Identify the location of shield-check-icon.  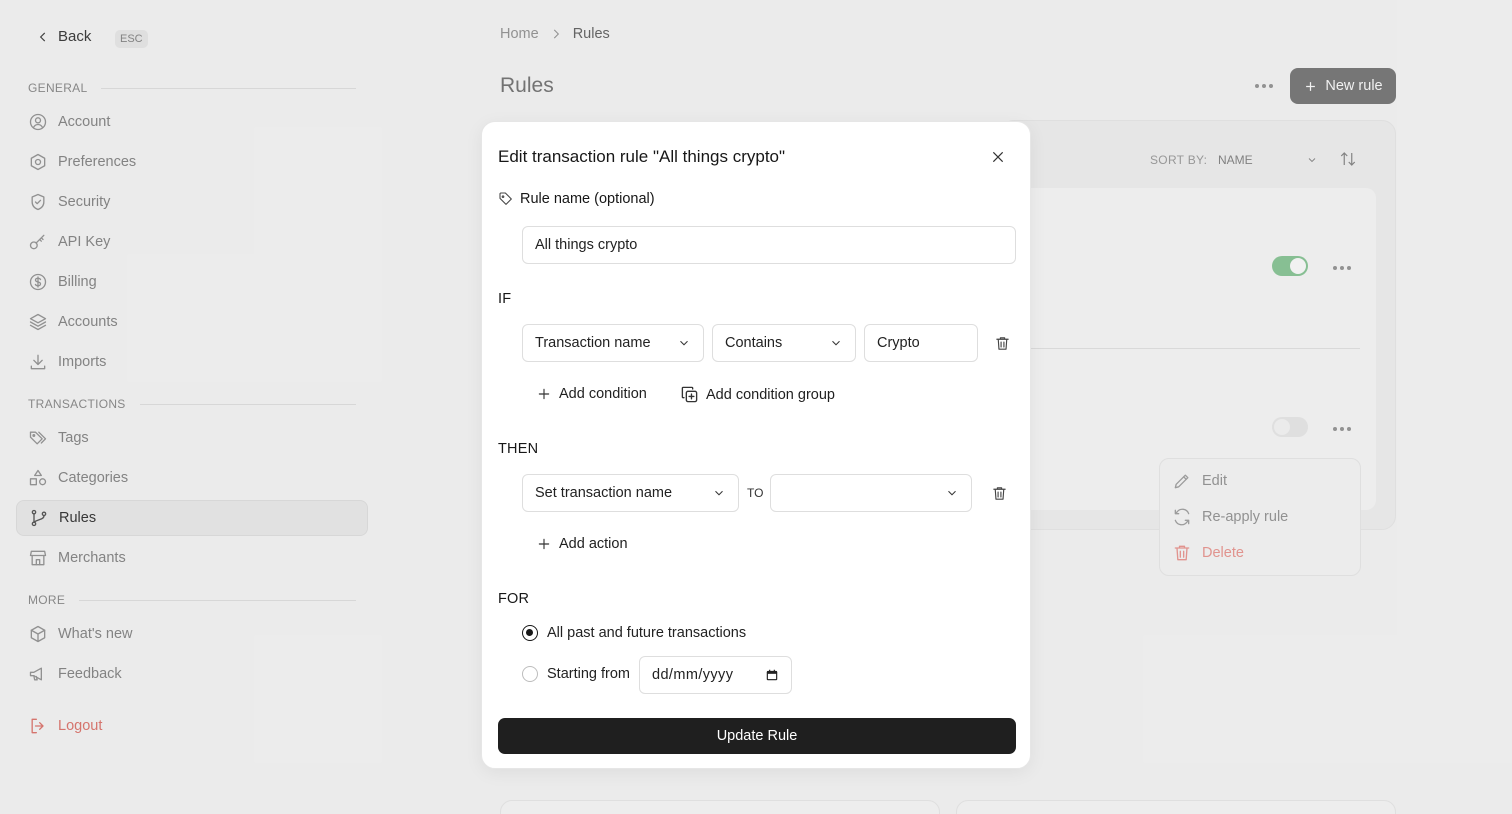
(38, 202).